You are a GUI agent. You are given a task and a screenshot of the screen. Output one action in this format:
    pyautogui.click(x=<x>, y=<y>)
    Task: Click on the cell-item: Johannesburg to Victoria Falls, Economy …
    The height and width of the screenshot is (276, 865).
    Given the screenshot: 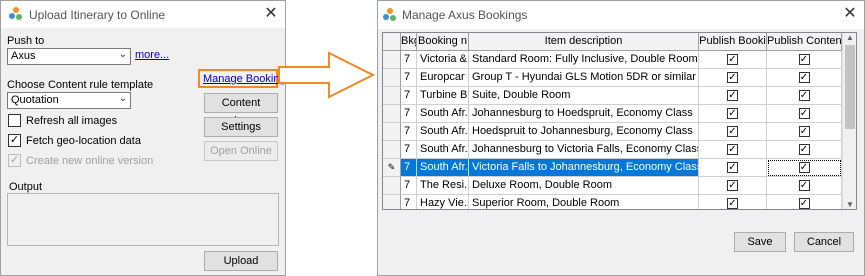 What is the action you would take?
    pyautogui.click(x=584, y=150)
    